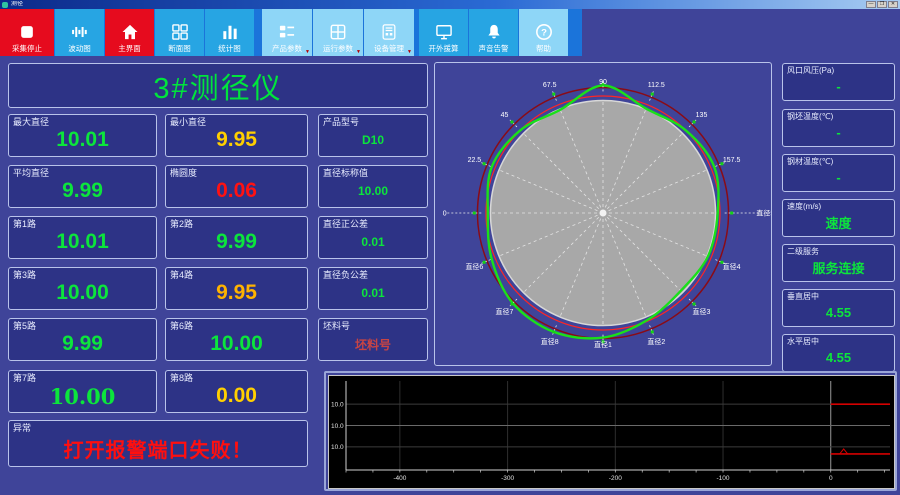  I want to click on toolbar-button-wave-chart: 波动图, so click(79, 32).